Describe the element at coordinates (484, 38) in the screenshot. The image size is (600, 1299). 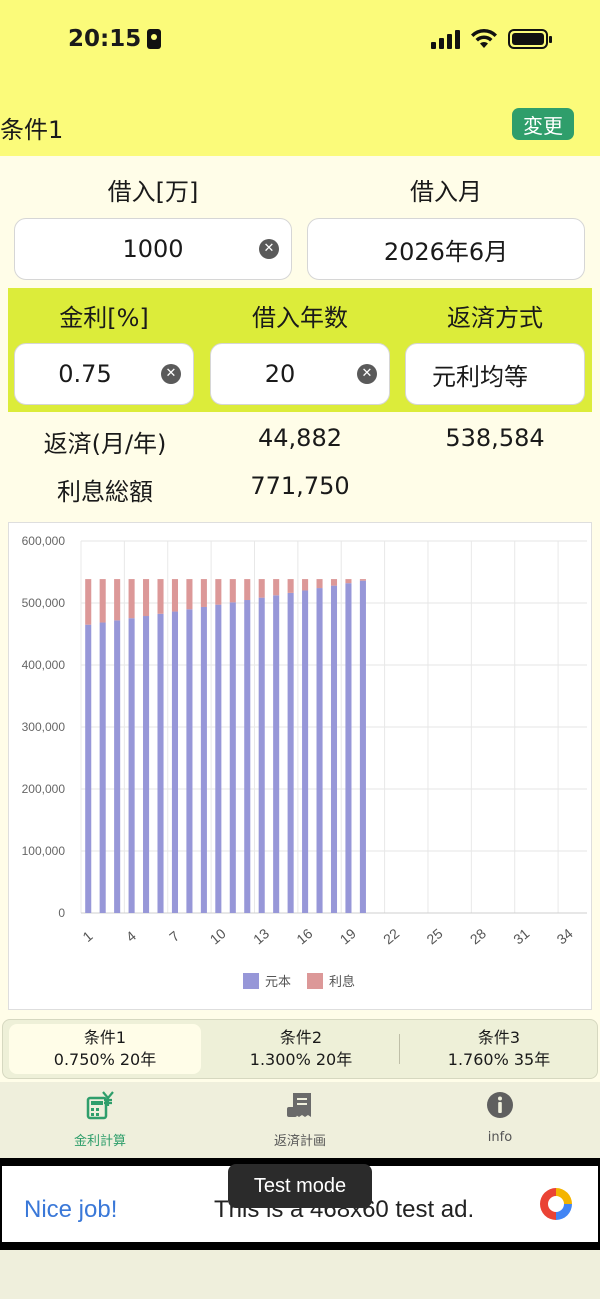
I see `wifi-icon` at that location.